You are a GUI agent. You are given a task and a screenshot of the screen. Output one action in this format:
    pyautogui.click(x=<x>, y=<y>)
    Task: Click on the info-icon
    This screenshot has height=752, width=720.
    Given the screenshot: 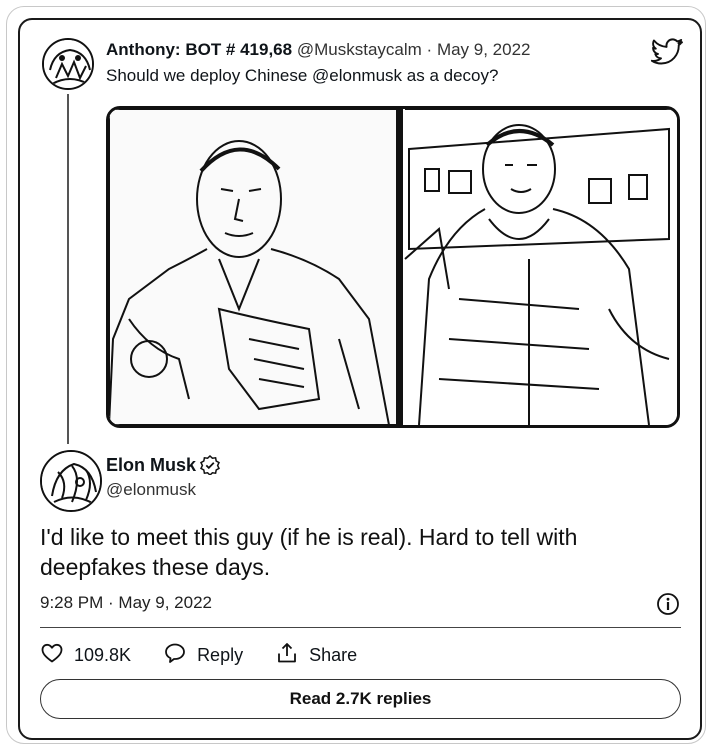 What is the action you would take?
    pyautogui.click(x=668, y=604)
    